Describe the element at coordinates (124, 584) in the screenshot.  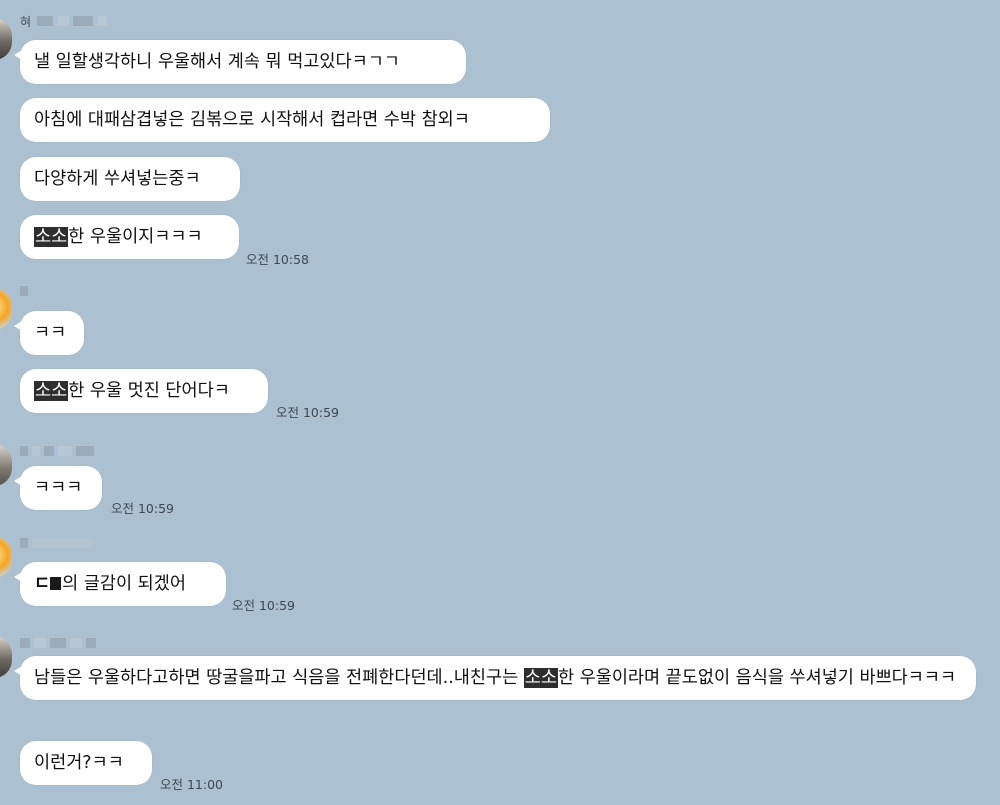
I see `message-text: 의 글감이 되겠어` at that location.